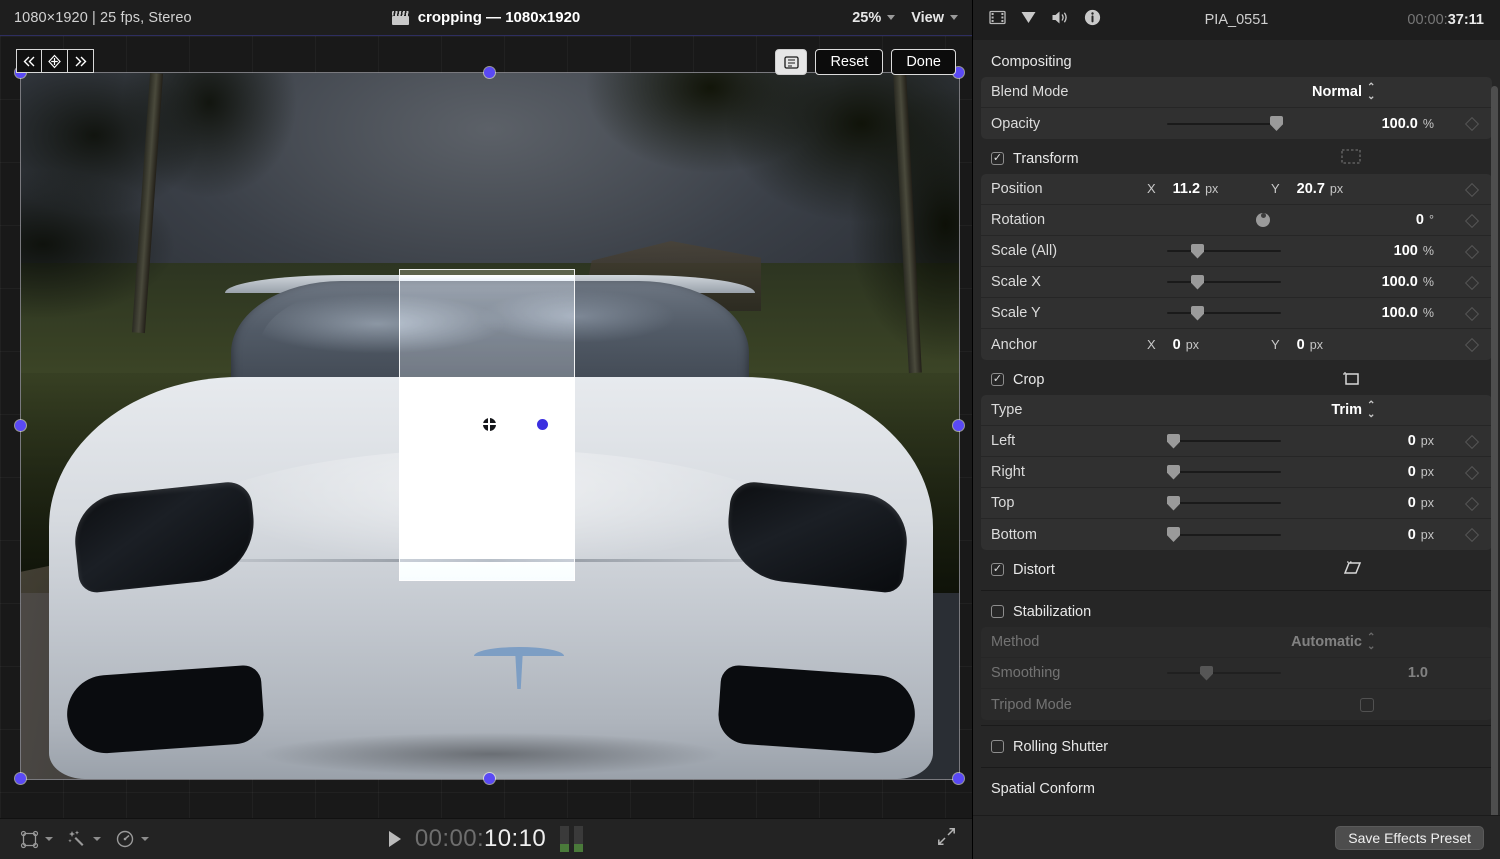 The width and height of the screenshot is (1500, 859). What do you see at coordinates (1408, 124) in the screenshot?
I see `opacity-value-group: 100.0 %` at bounding box center [1408, 124].